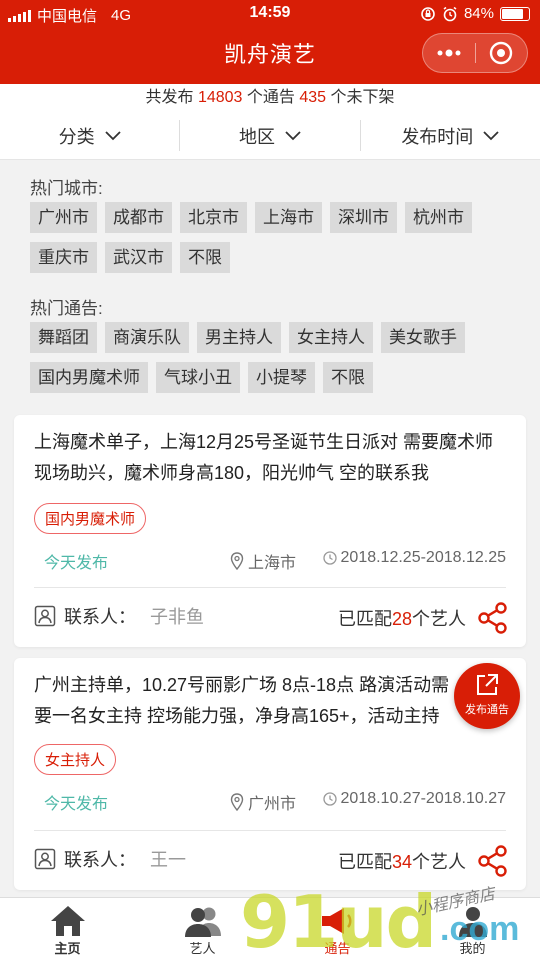 Image resolution: width=540 pixels, height=960 pixels. What do you see at coordinates (100, 860) in the screenshot?
I see `contact-label: 联系人：` at bounding box center [100, 860].